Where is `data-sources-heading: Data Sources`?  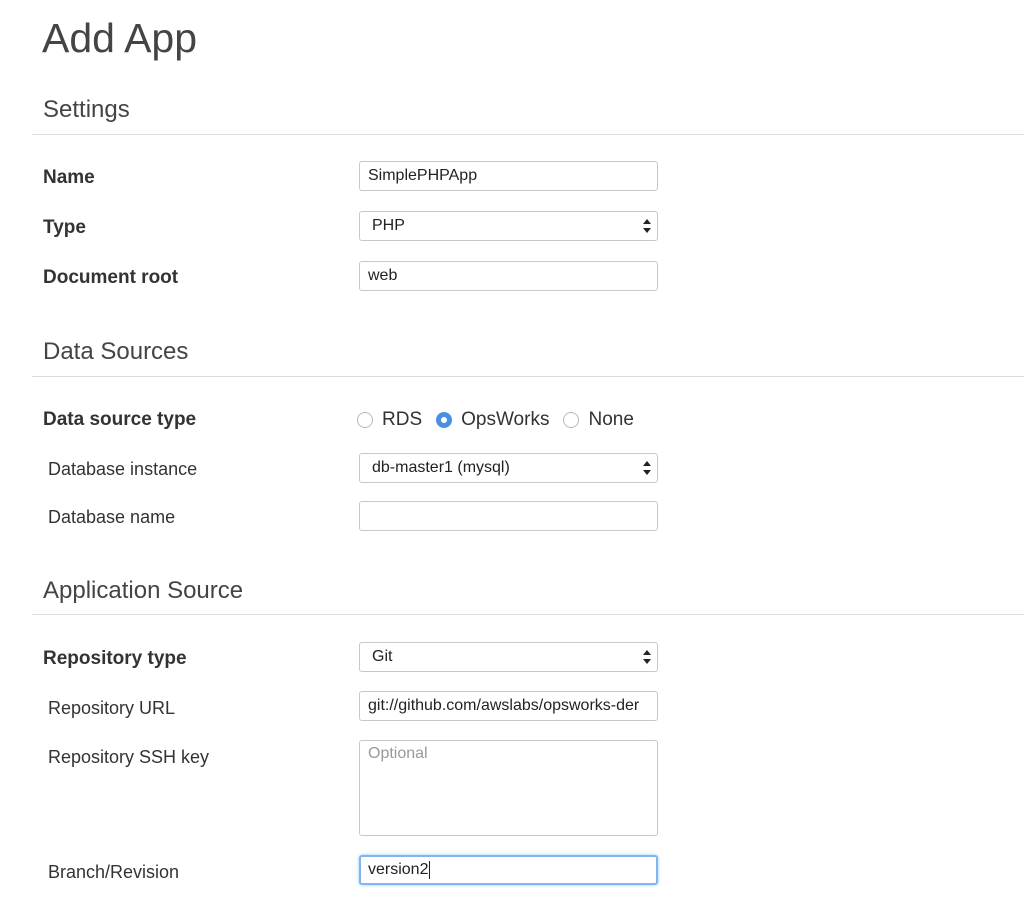
data-sources-heading: Data Sources is located at coordinates (116, 351).